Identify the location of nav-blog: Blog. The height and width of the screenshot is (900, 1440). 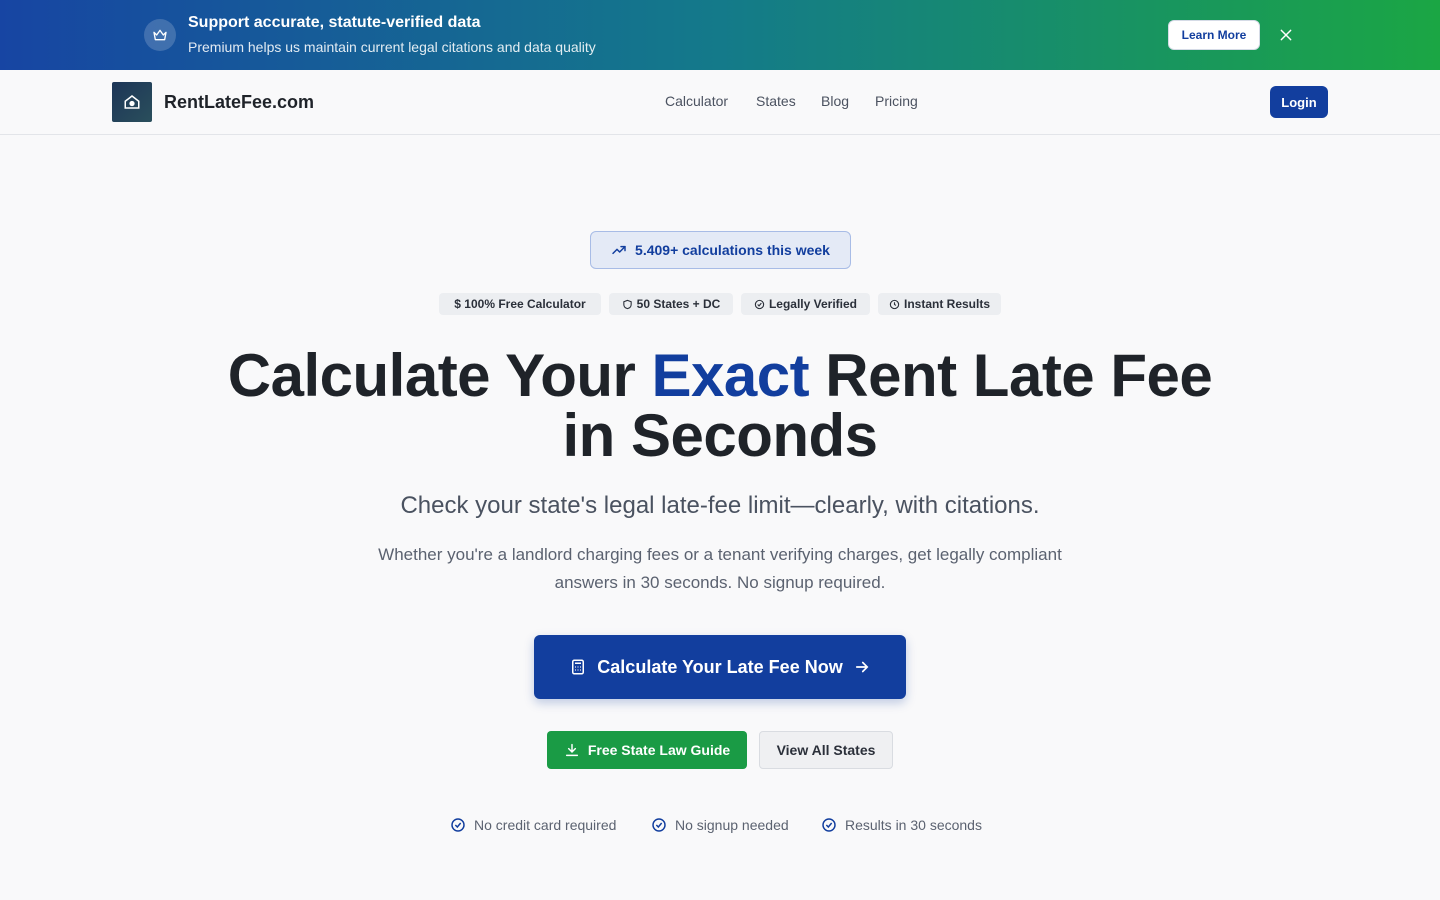
(835, 101).